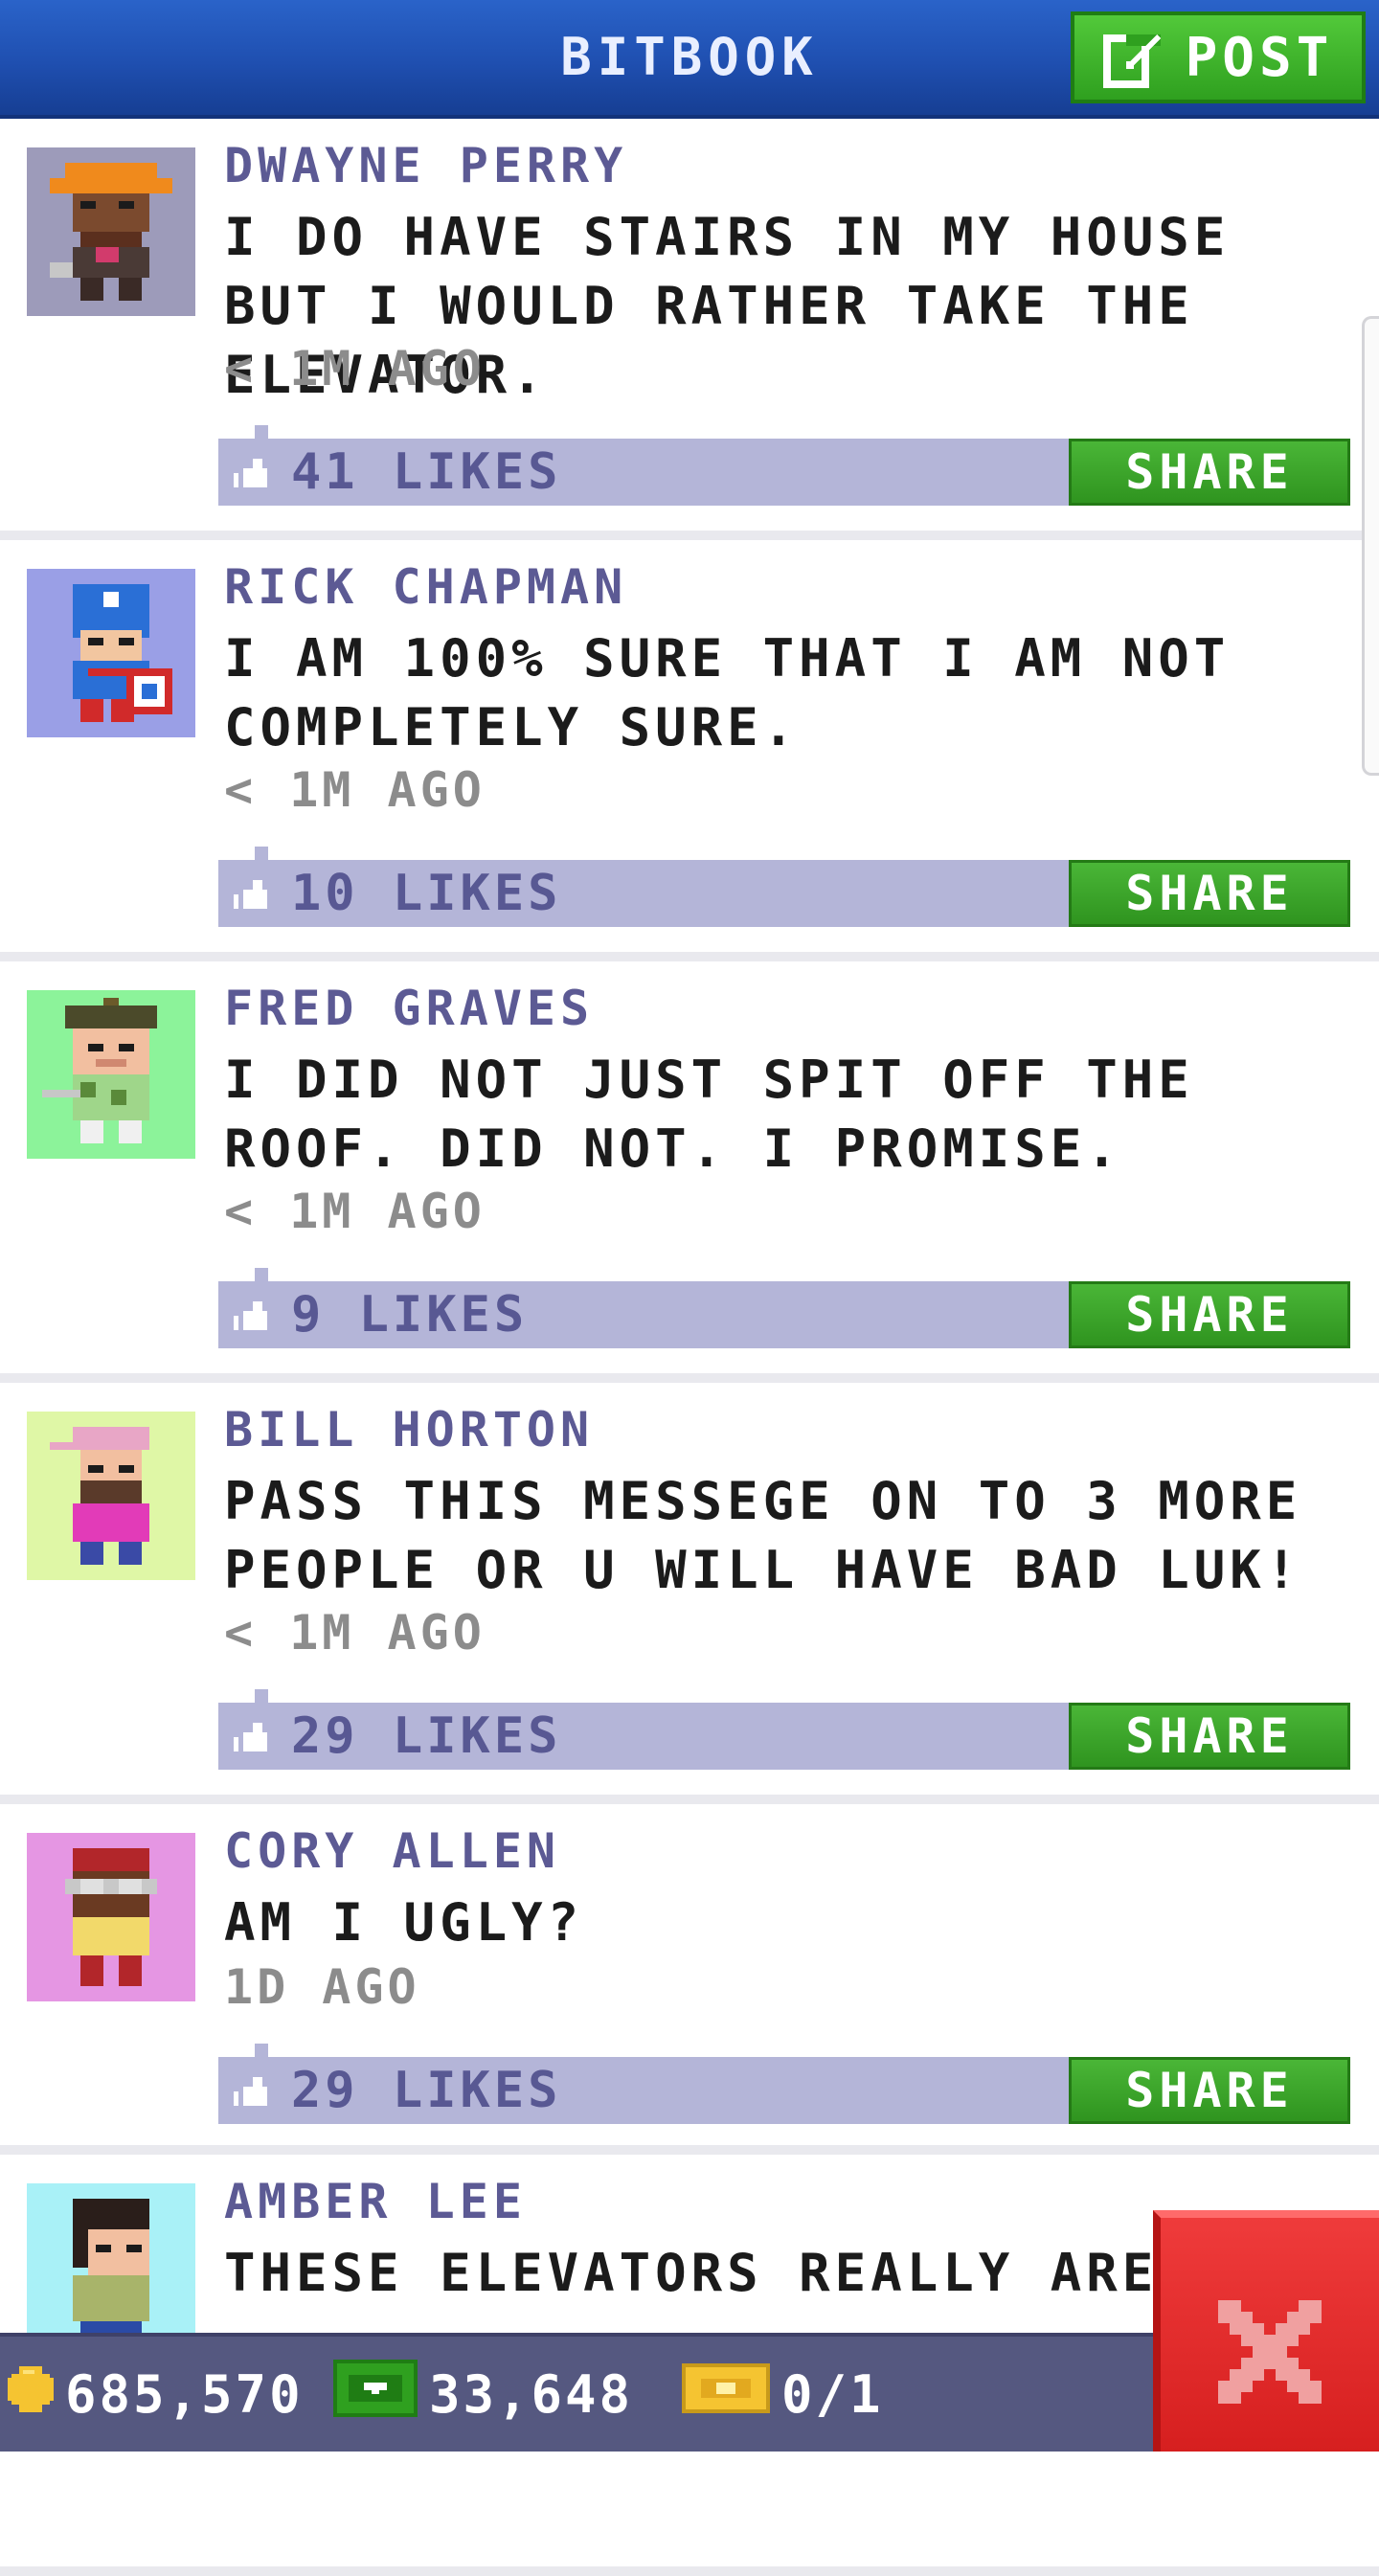 This screenshot has width=1379, height=2576. I want to click on edit-icon, so click(1133, 57).